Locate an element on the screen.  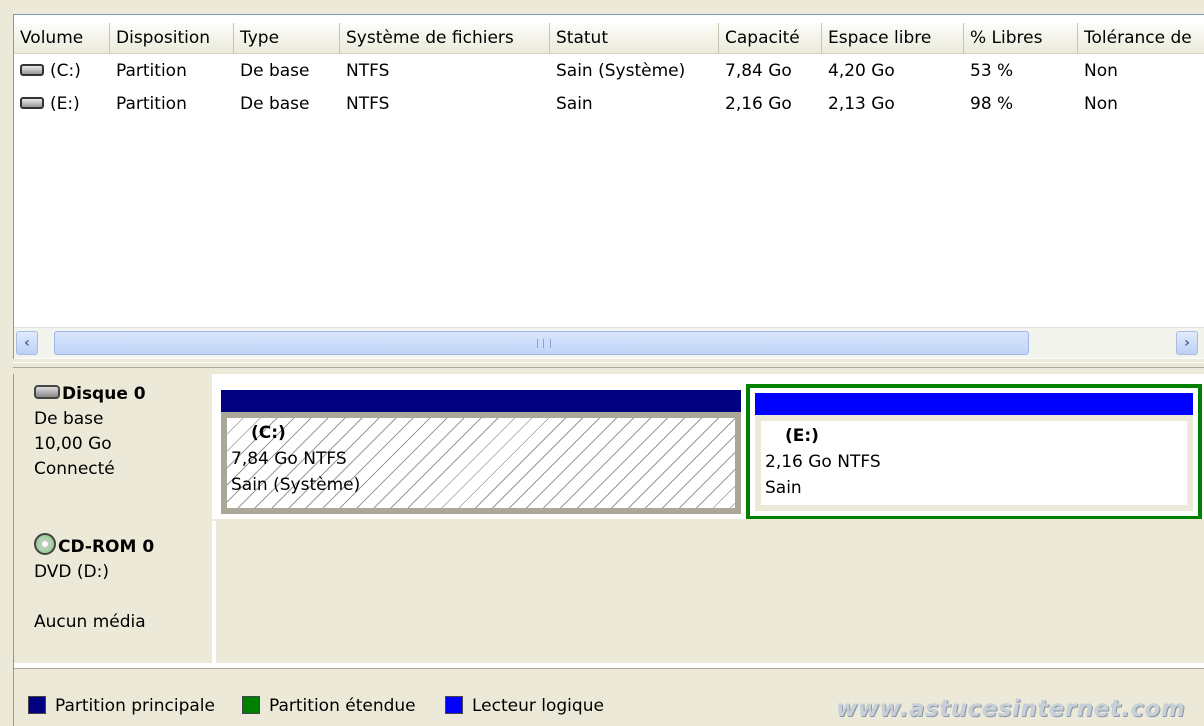
logical-swatch-icon is located at coordinates (454, 704).